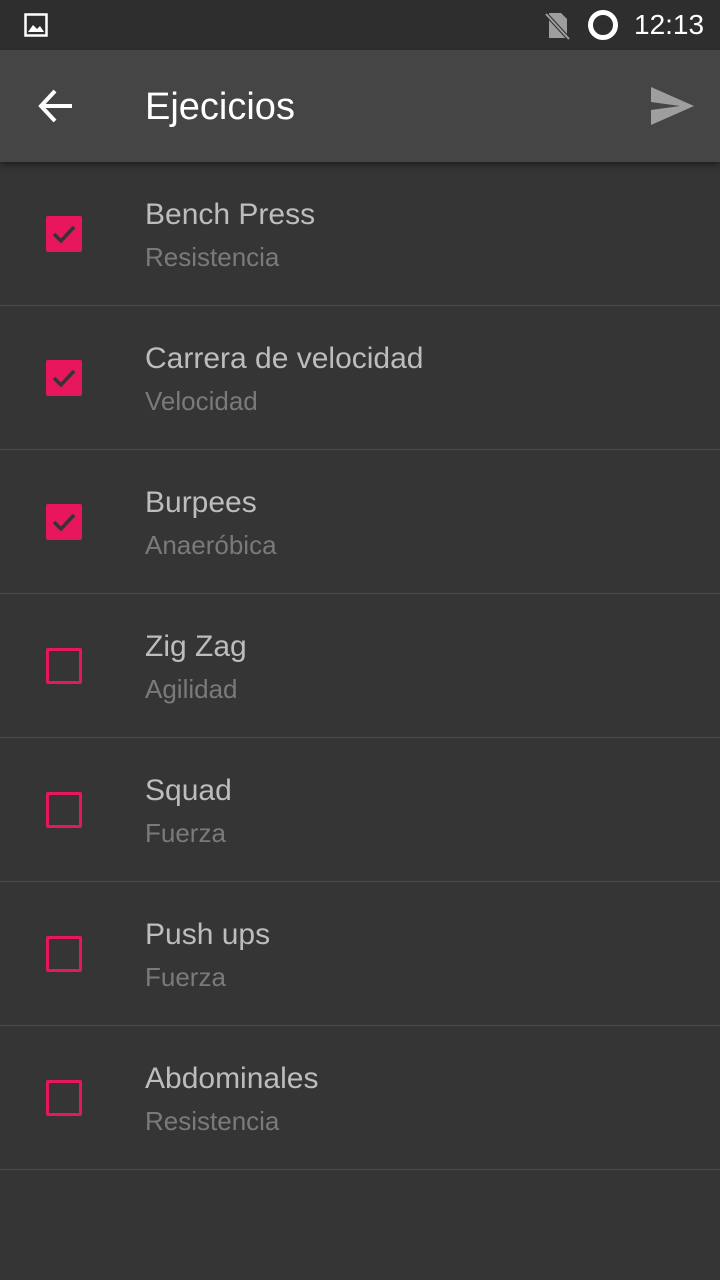 The image size is (720, 1280). I want to click on exercise-name: Bench Press, so click(230, 214).